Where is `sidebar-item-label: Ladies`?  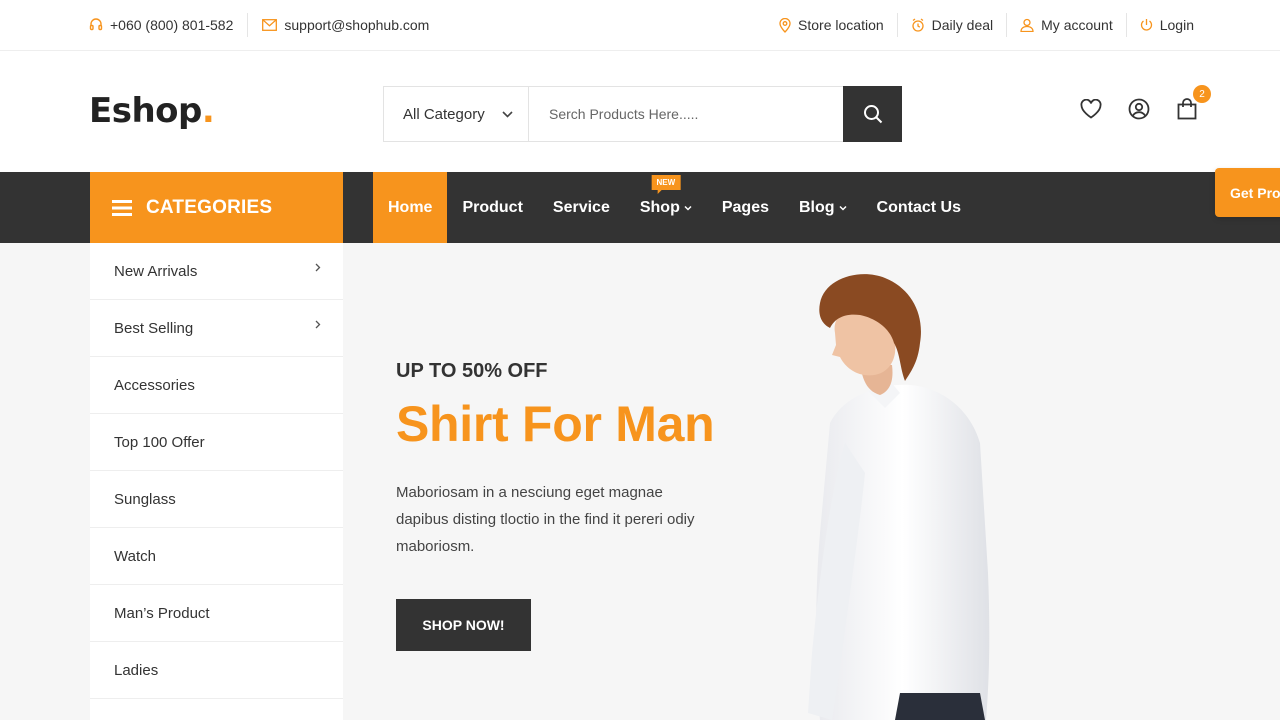
sidebar-item-label: Ladies is located at coordinates (136, 670).